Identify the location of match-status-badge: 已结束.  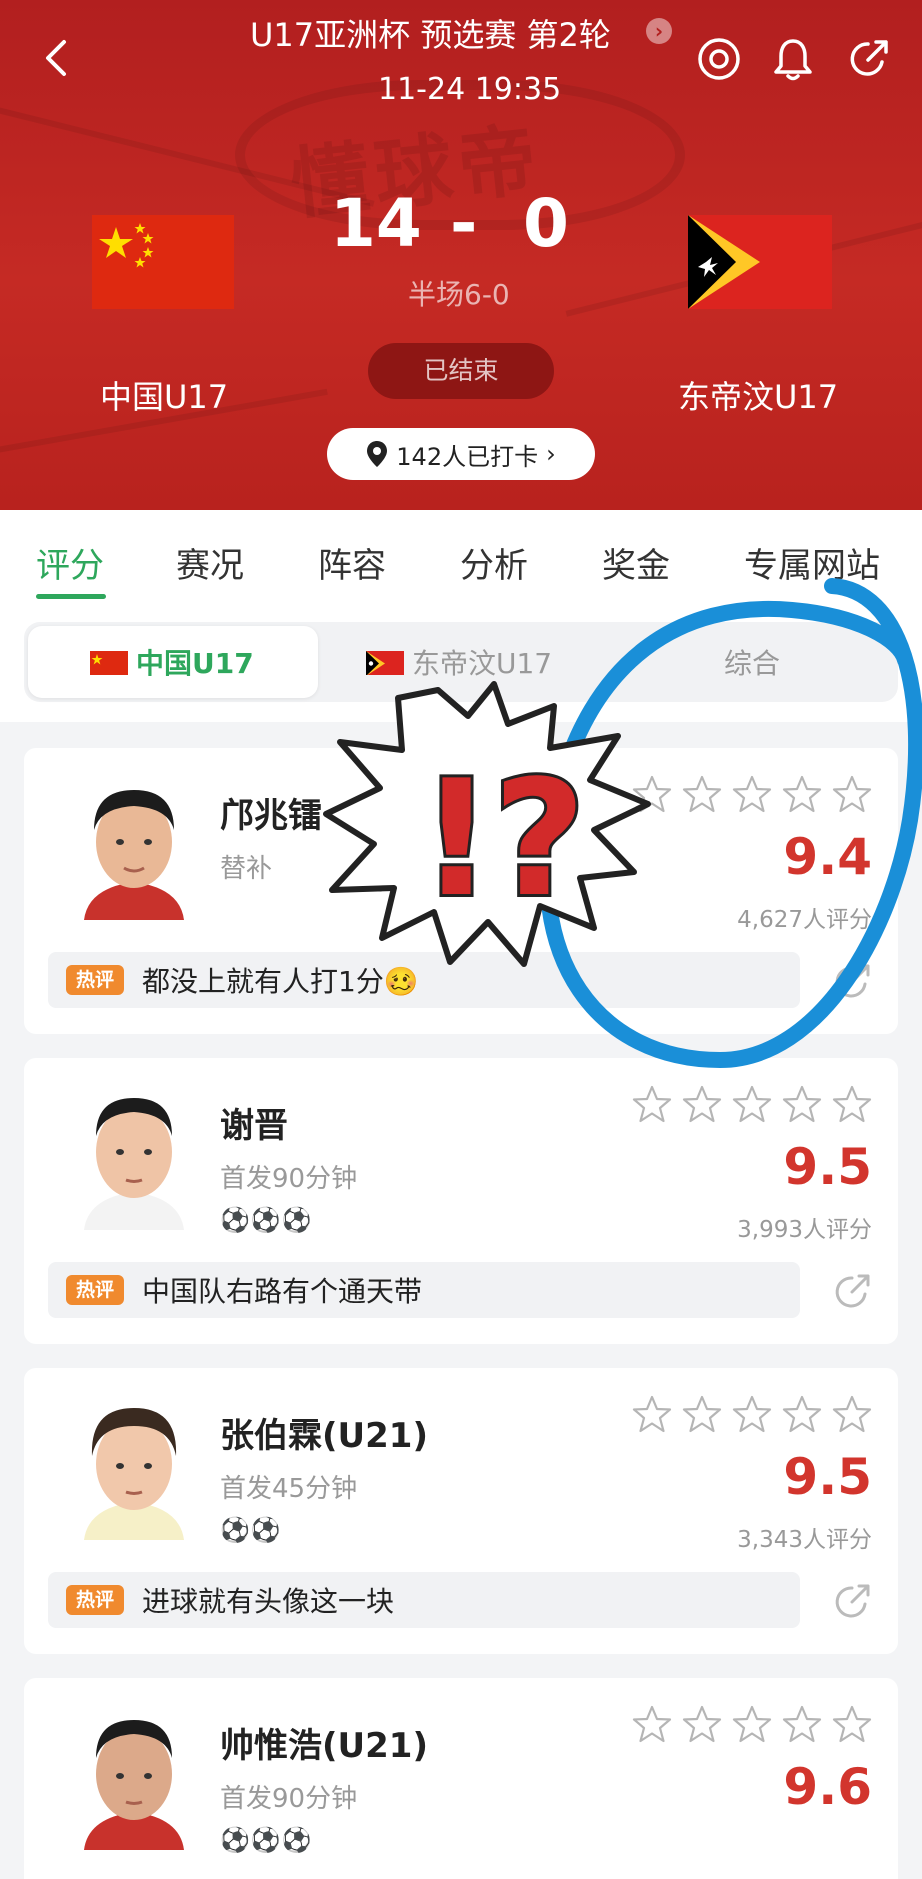
(461, 371).